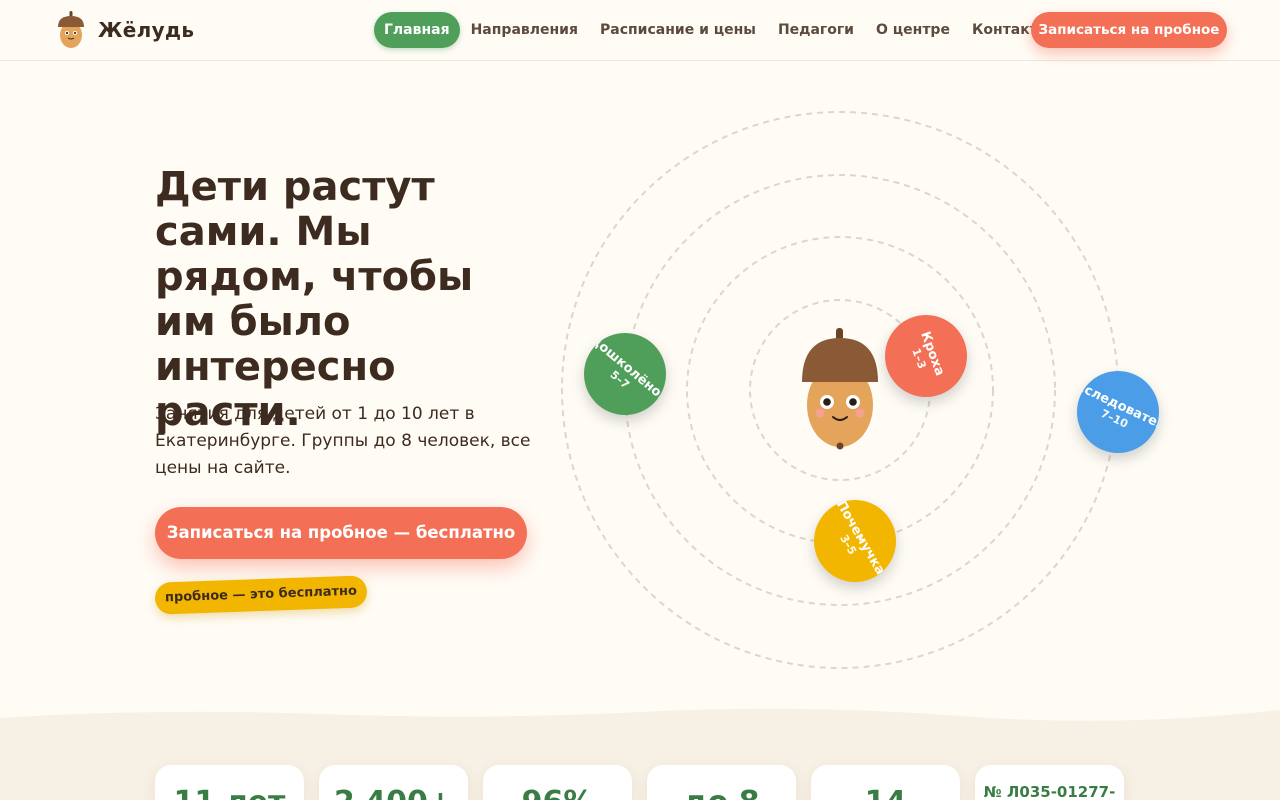 This screenshot has height=800, width=1280. I want to click on nav-item-directions: Направления, so click(524, 30).